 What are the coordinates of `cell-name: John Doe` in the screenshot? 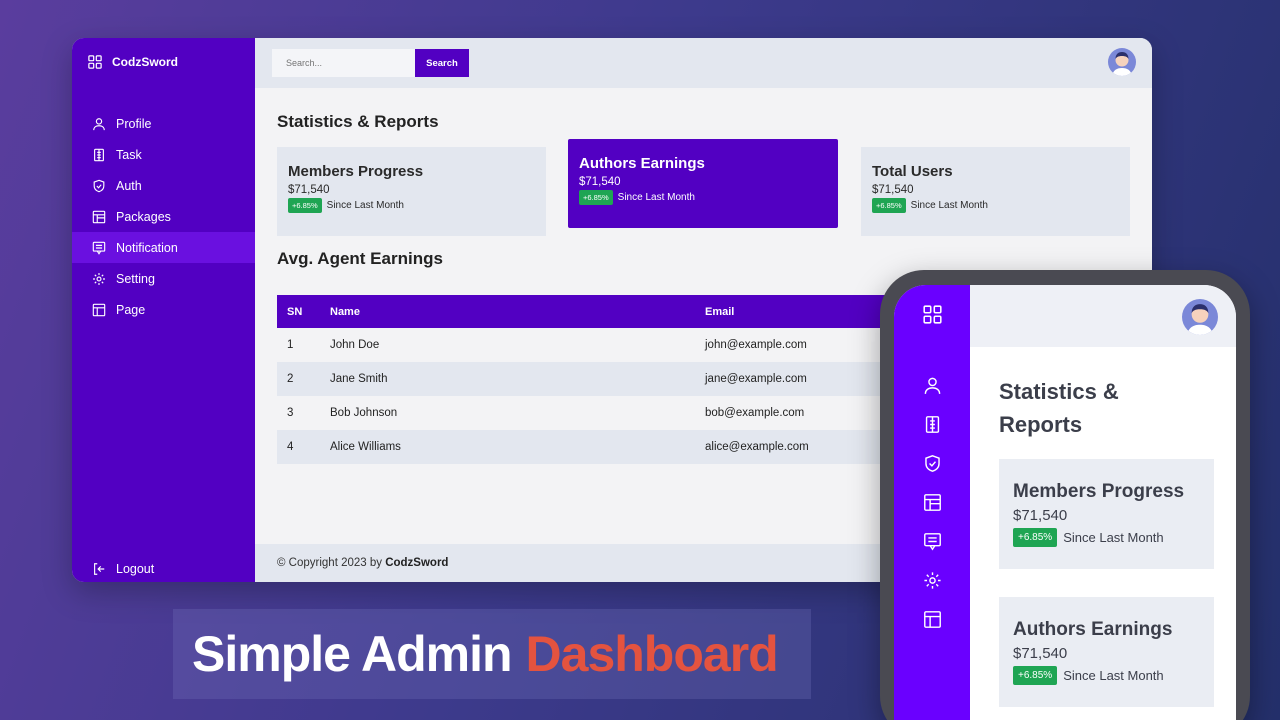 It's located at (355, 345).